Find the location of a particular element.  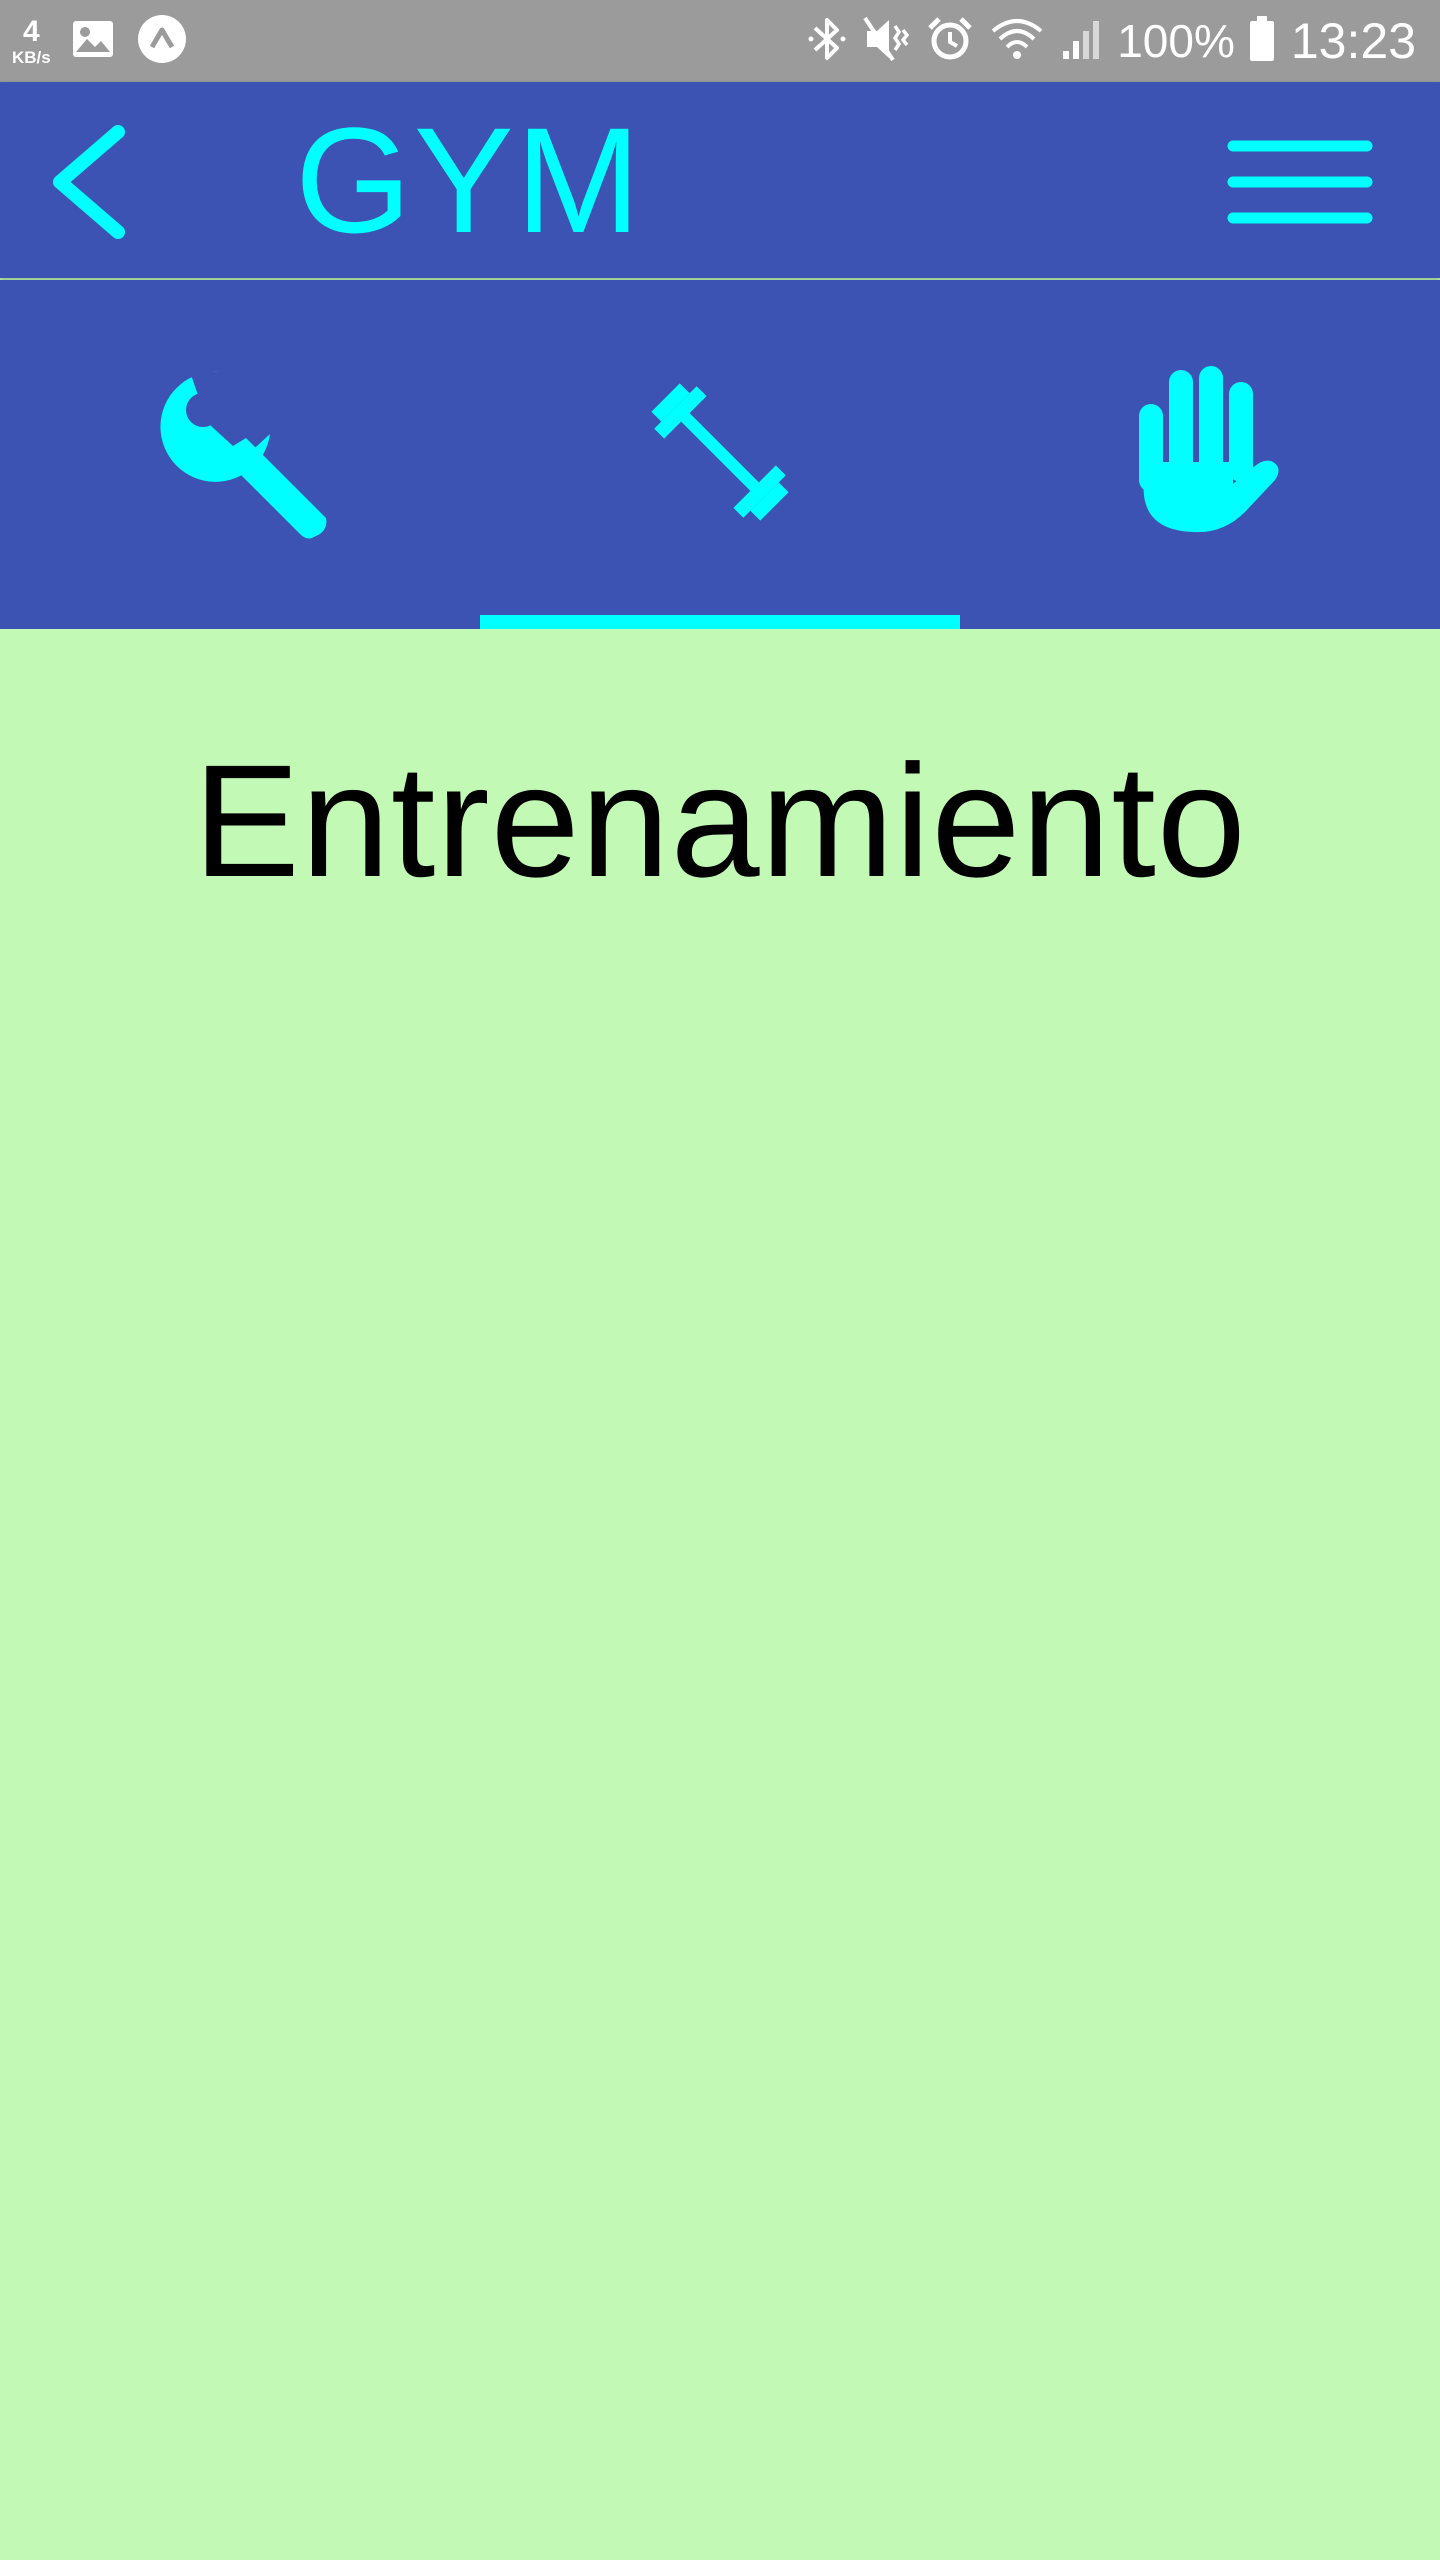

page-heading: Entrenamiento is located at coordinates (720, 820).